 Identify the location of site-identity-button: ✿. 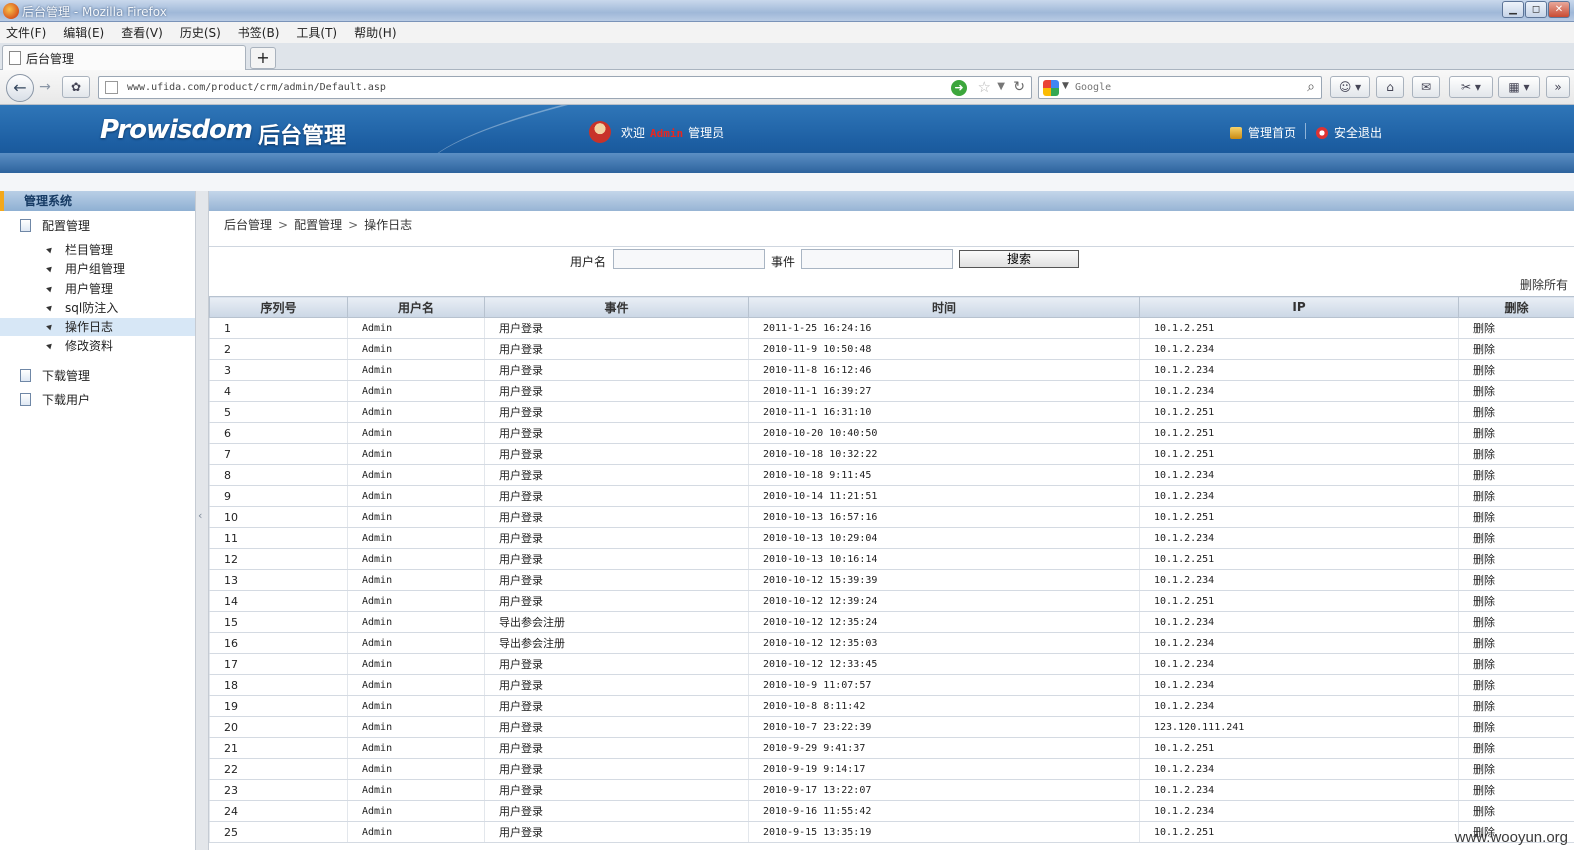
(76, 87).